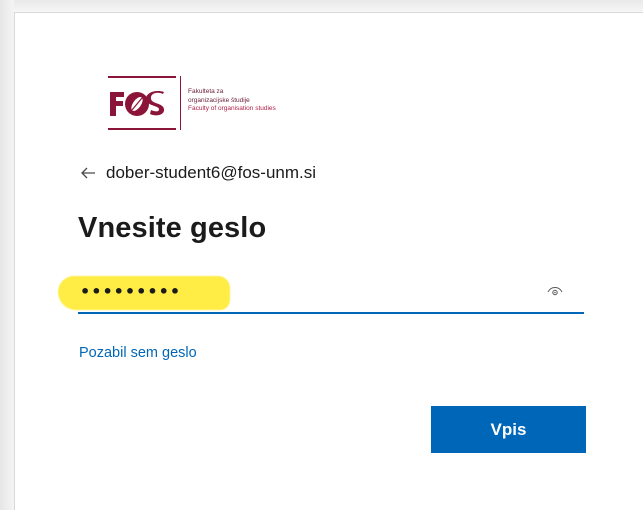  What do you see at coordinates (138, 353) in the screenshot?
I see `forgot-password-link: Pozabil sem geslo` at bounding box center [138, 353].